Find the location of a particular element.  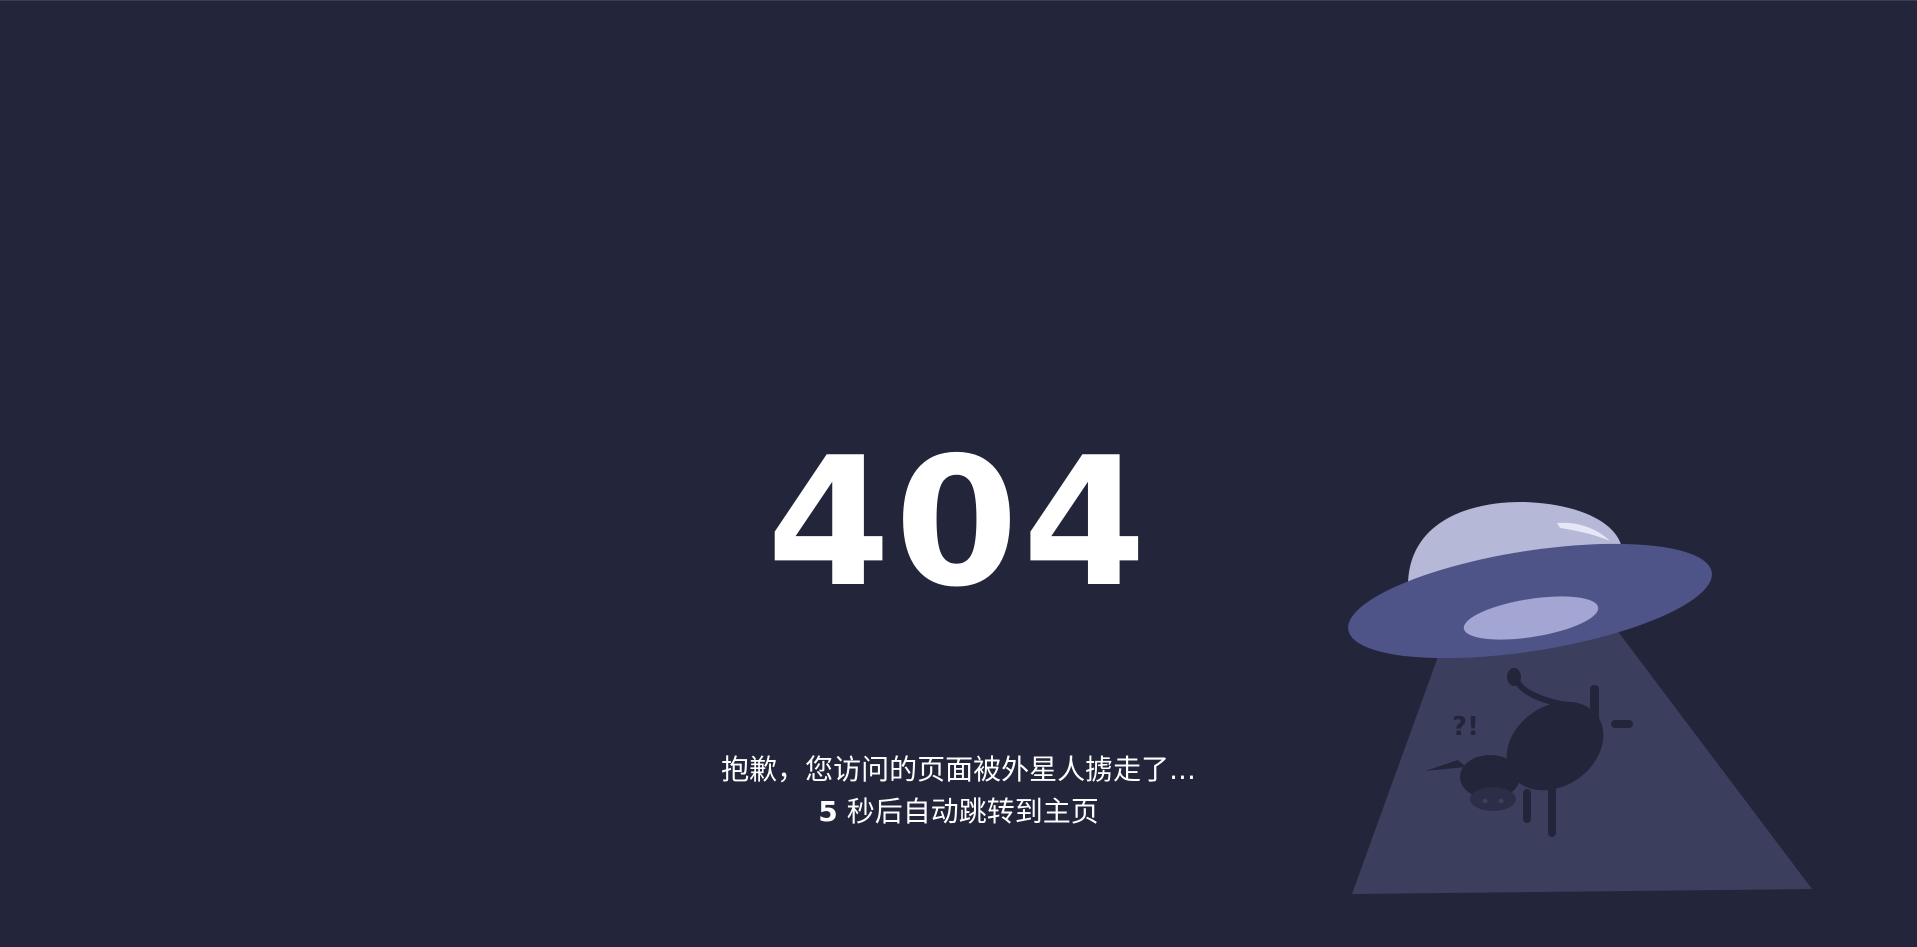

redirect-text: 秒后自动跳转到主页 is located at coordinates (972, 811).